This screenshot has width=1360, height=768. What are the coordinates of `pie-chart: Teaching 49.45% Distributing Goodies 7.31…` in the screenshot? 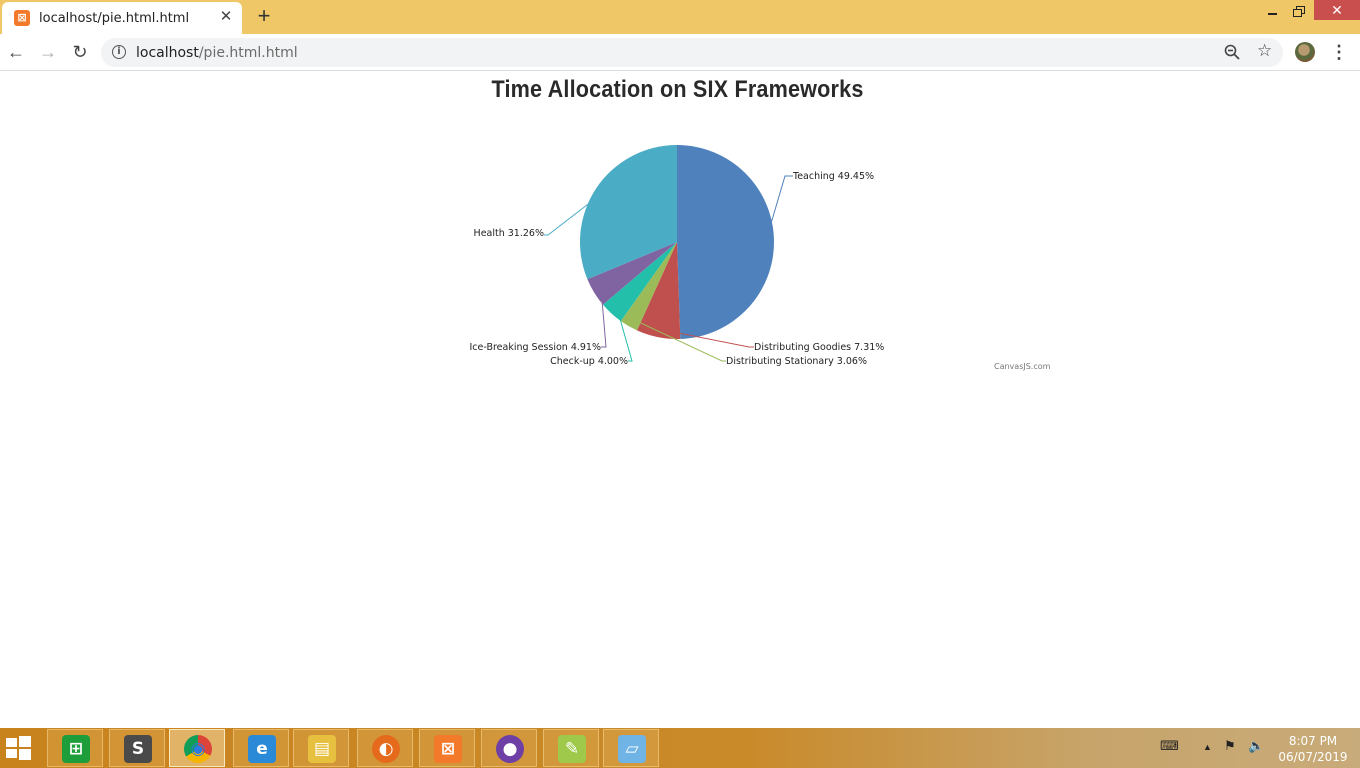 It's located at (677, 256).